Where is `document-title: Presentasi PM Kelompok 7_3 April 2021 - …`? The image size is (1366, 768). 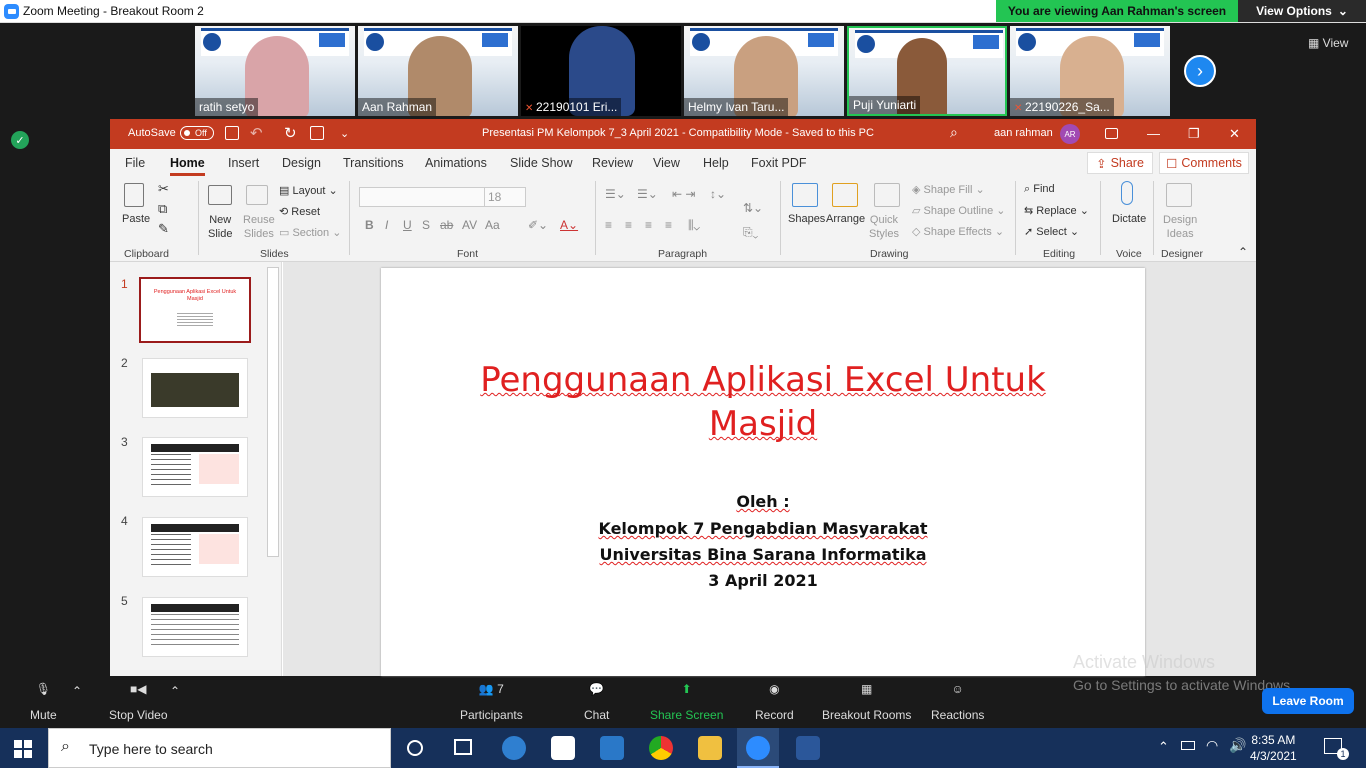
document-title: Presentasi PM Kelompok 7_3 April 2021 - … is located at coordinates (678, 133).